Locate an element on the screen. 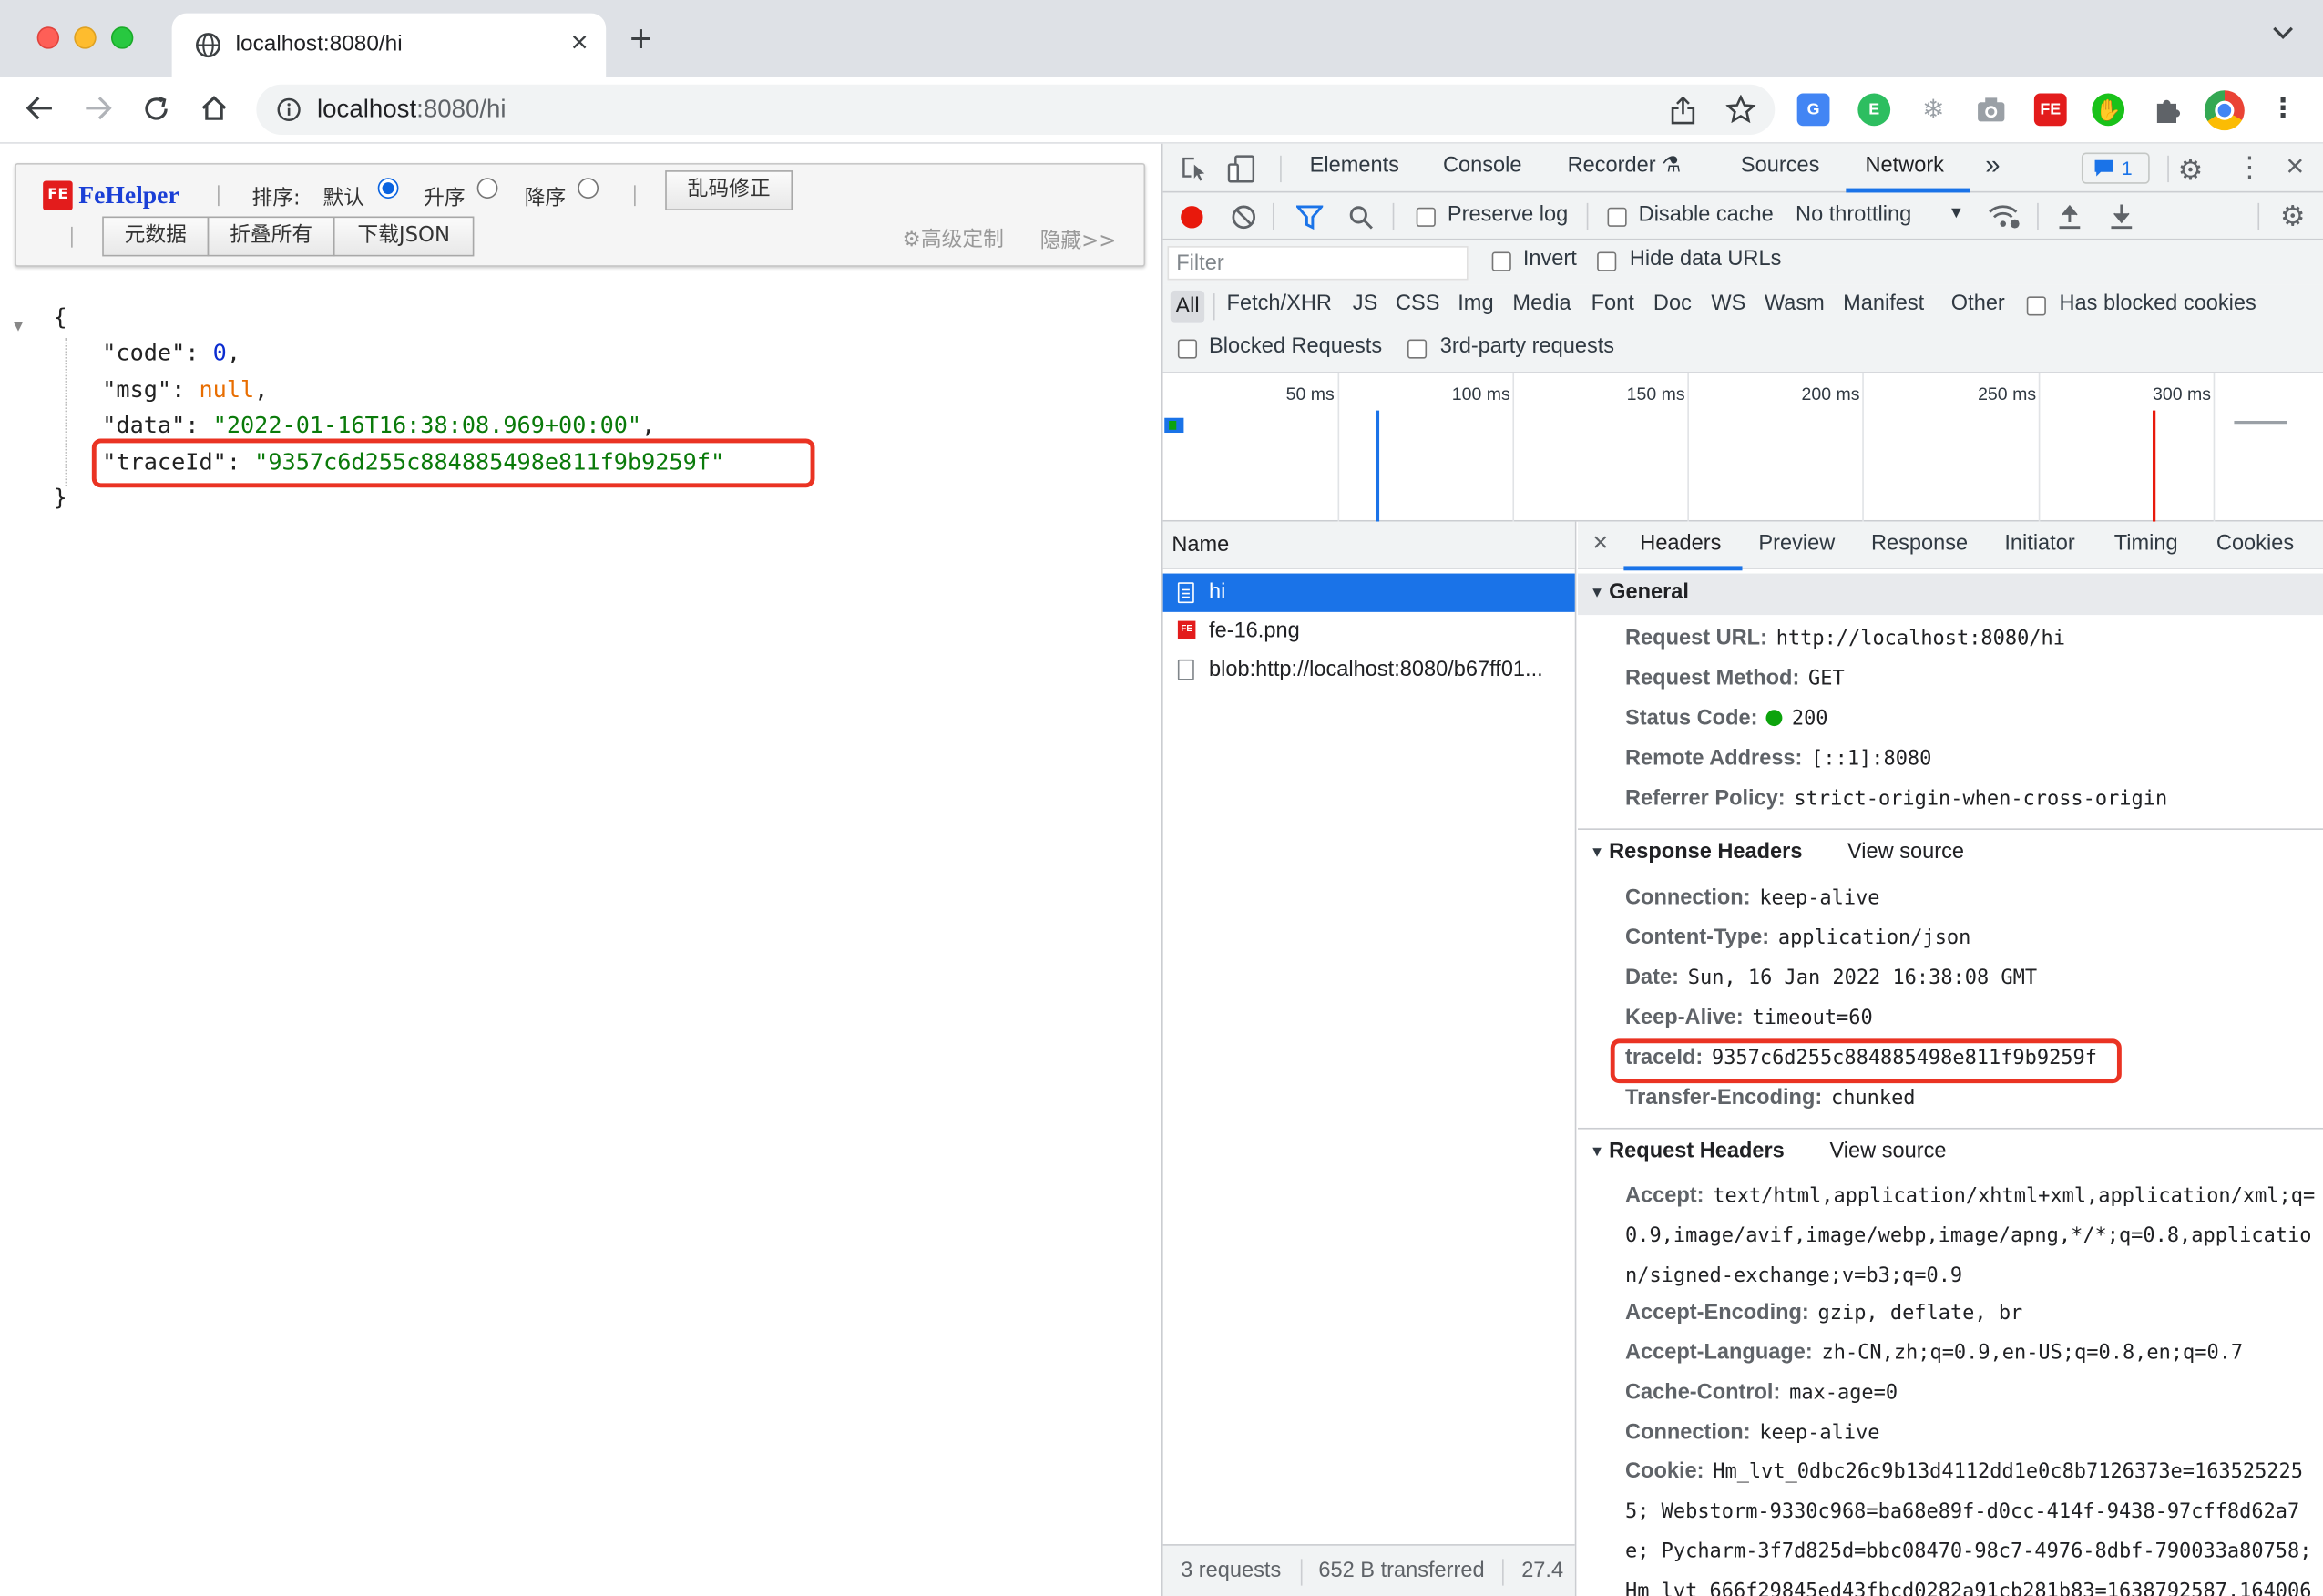 The width and height of the screenshot is (2323, 1596). collapse-all-button: 折叠所有 is located at coordinates (271, 236).